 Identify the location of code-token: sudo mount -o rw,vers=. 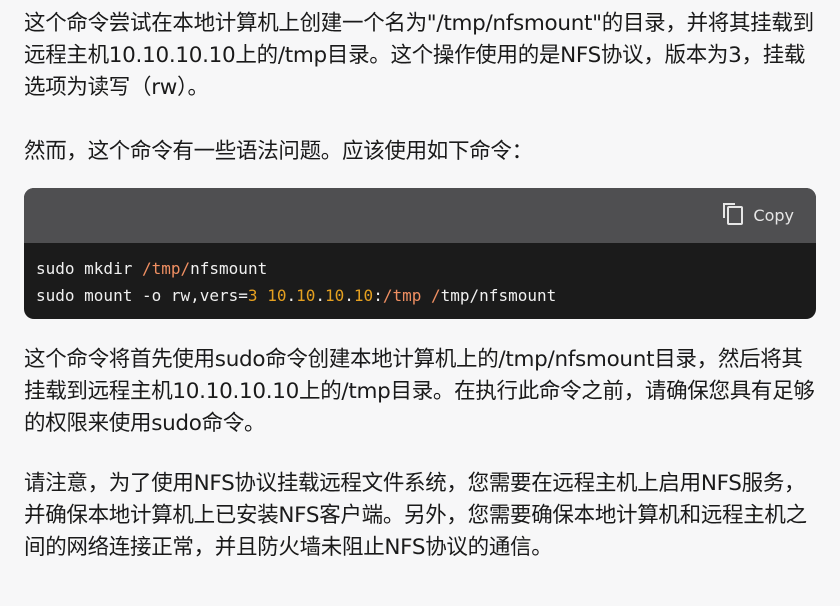
(142, 295).